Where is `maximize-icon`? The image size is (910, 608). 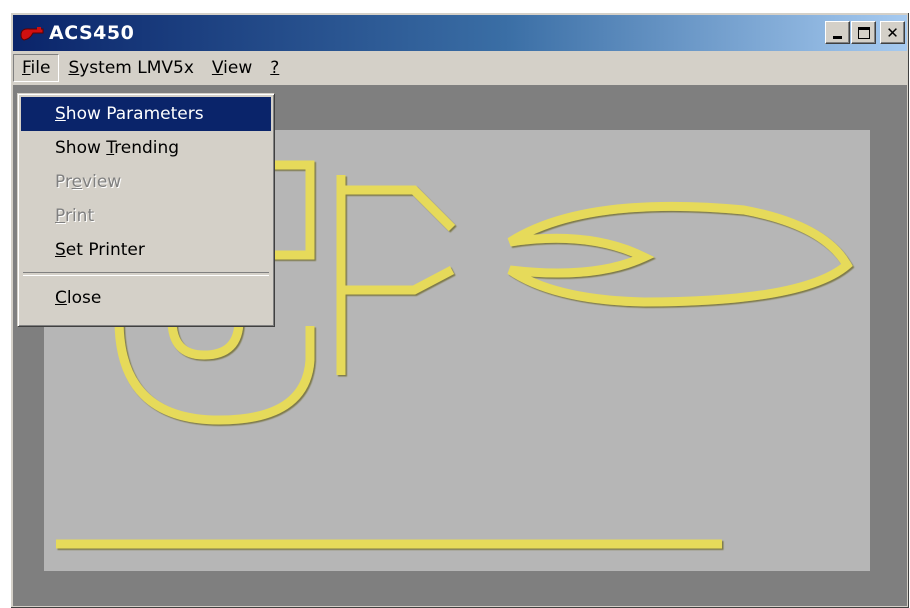
maximize-icon is located at coordinates (863, 32).